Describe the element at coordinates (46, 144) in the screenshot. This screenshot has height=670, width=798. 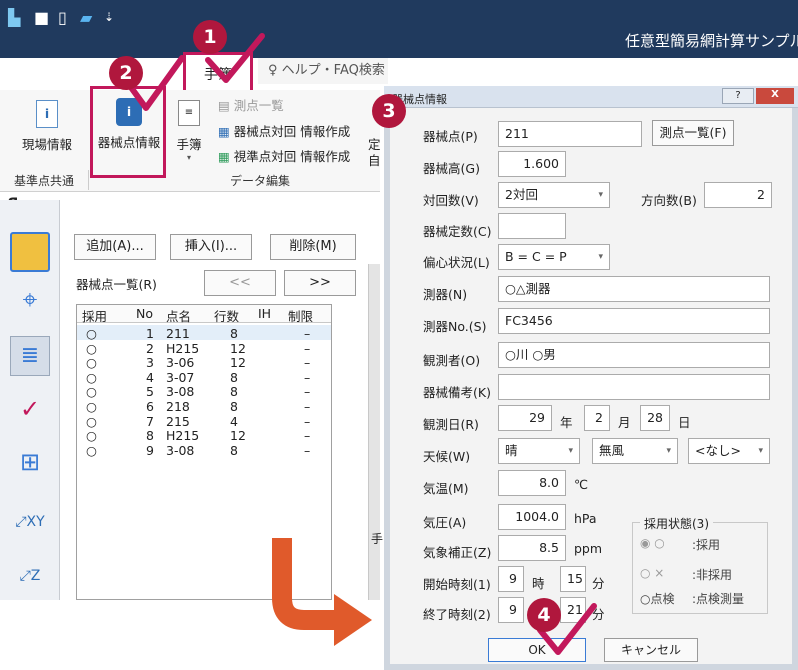
I see `site-info-label: 現場情報` at that location.